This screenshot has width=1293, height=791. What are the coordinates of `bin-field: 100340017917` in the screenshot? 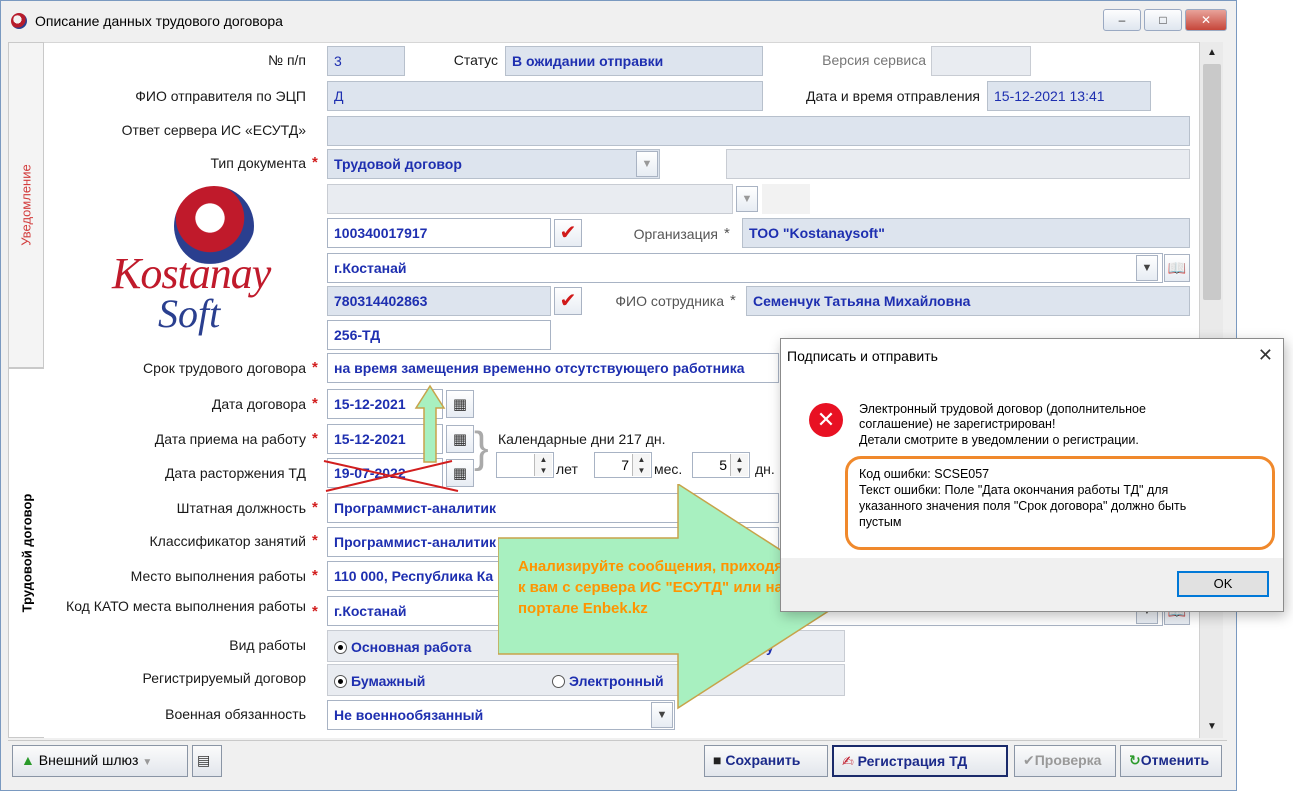 It's located at (439, 233).